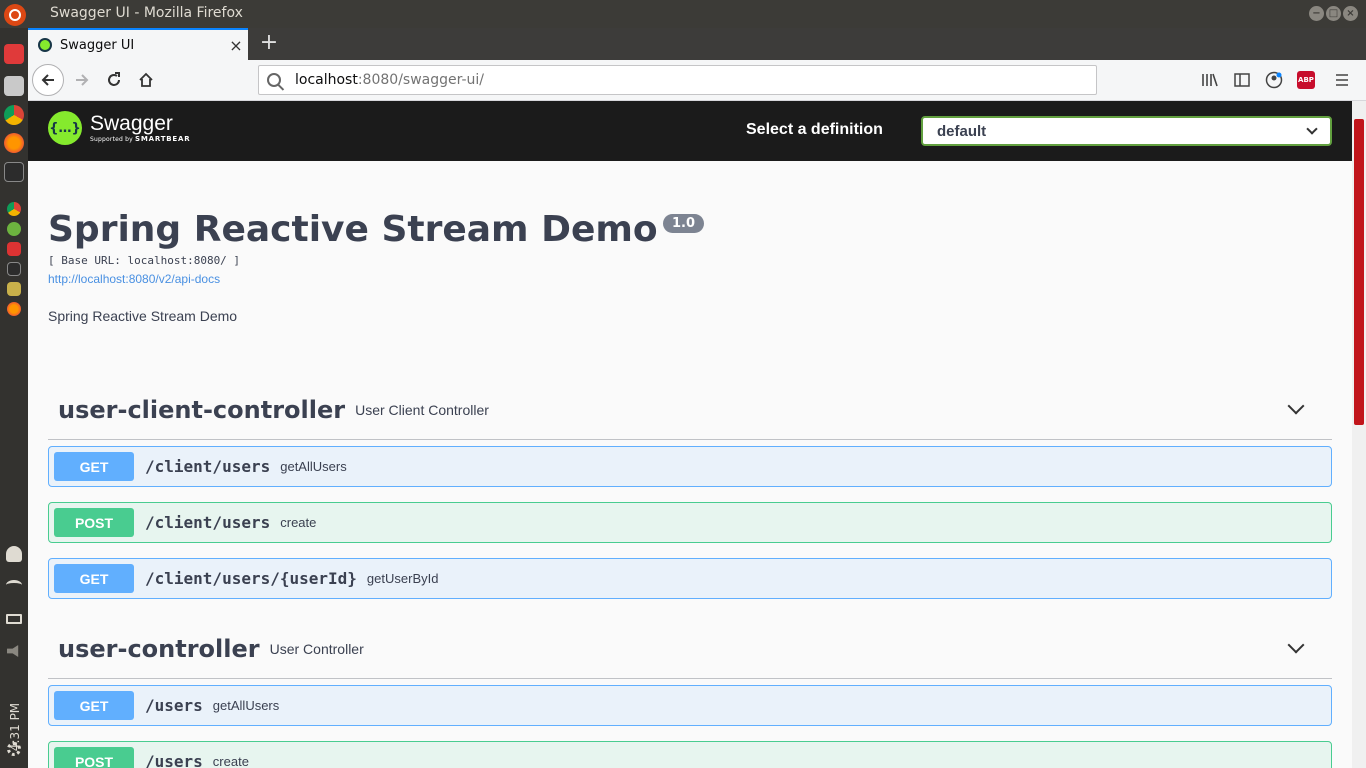 The image size is (1366, 768). I want to click on tag-name: user-client-controller, so click(202, 410).